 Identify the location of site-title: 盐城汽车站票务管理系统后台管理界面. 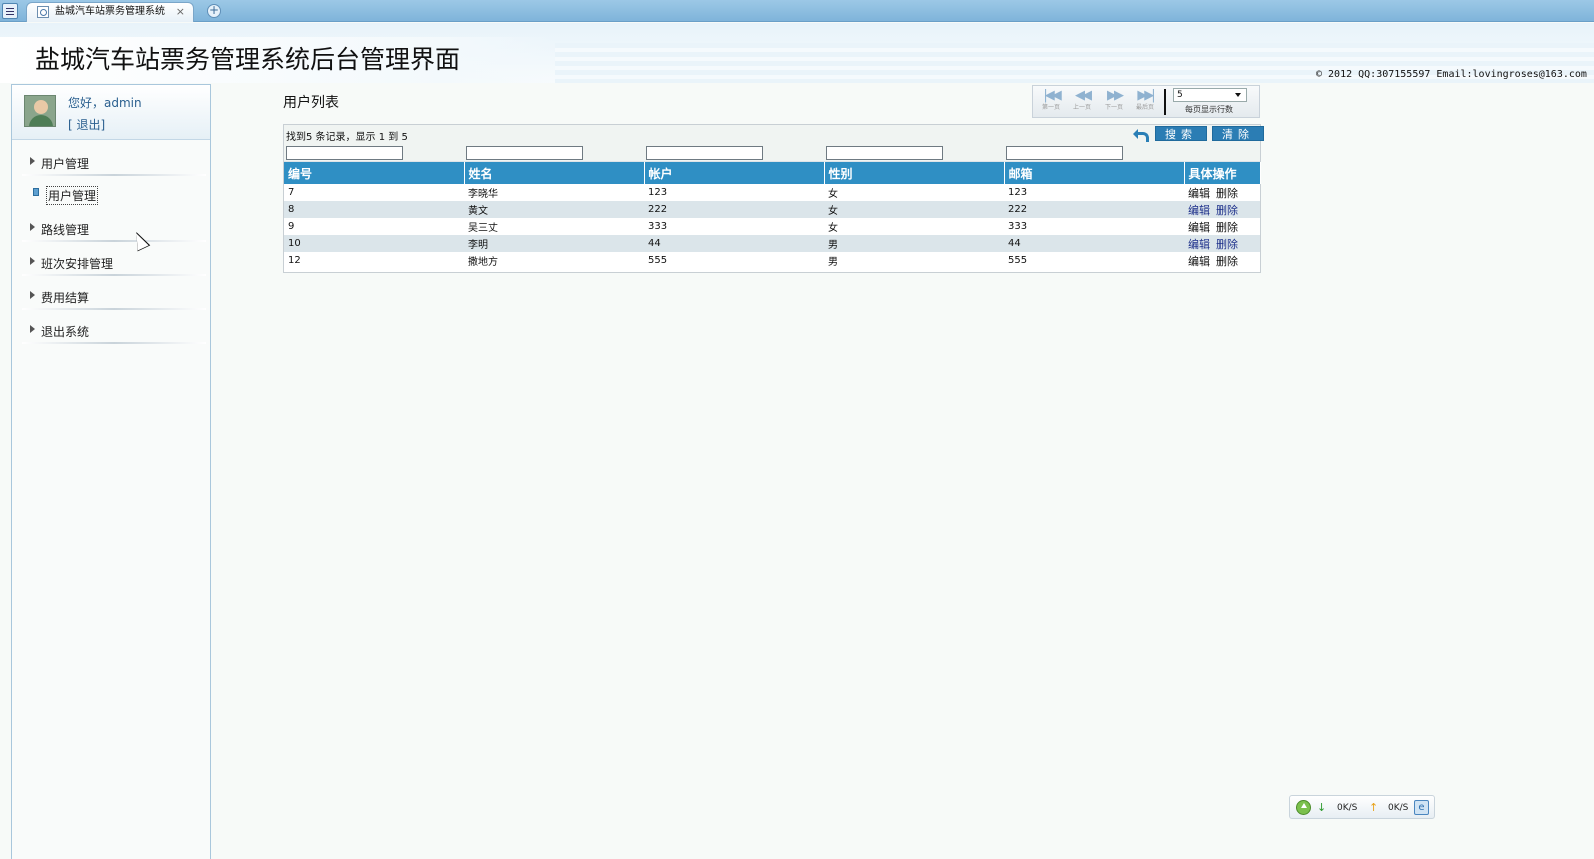
(248, 59).